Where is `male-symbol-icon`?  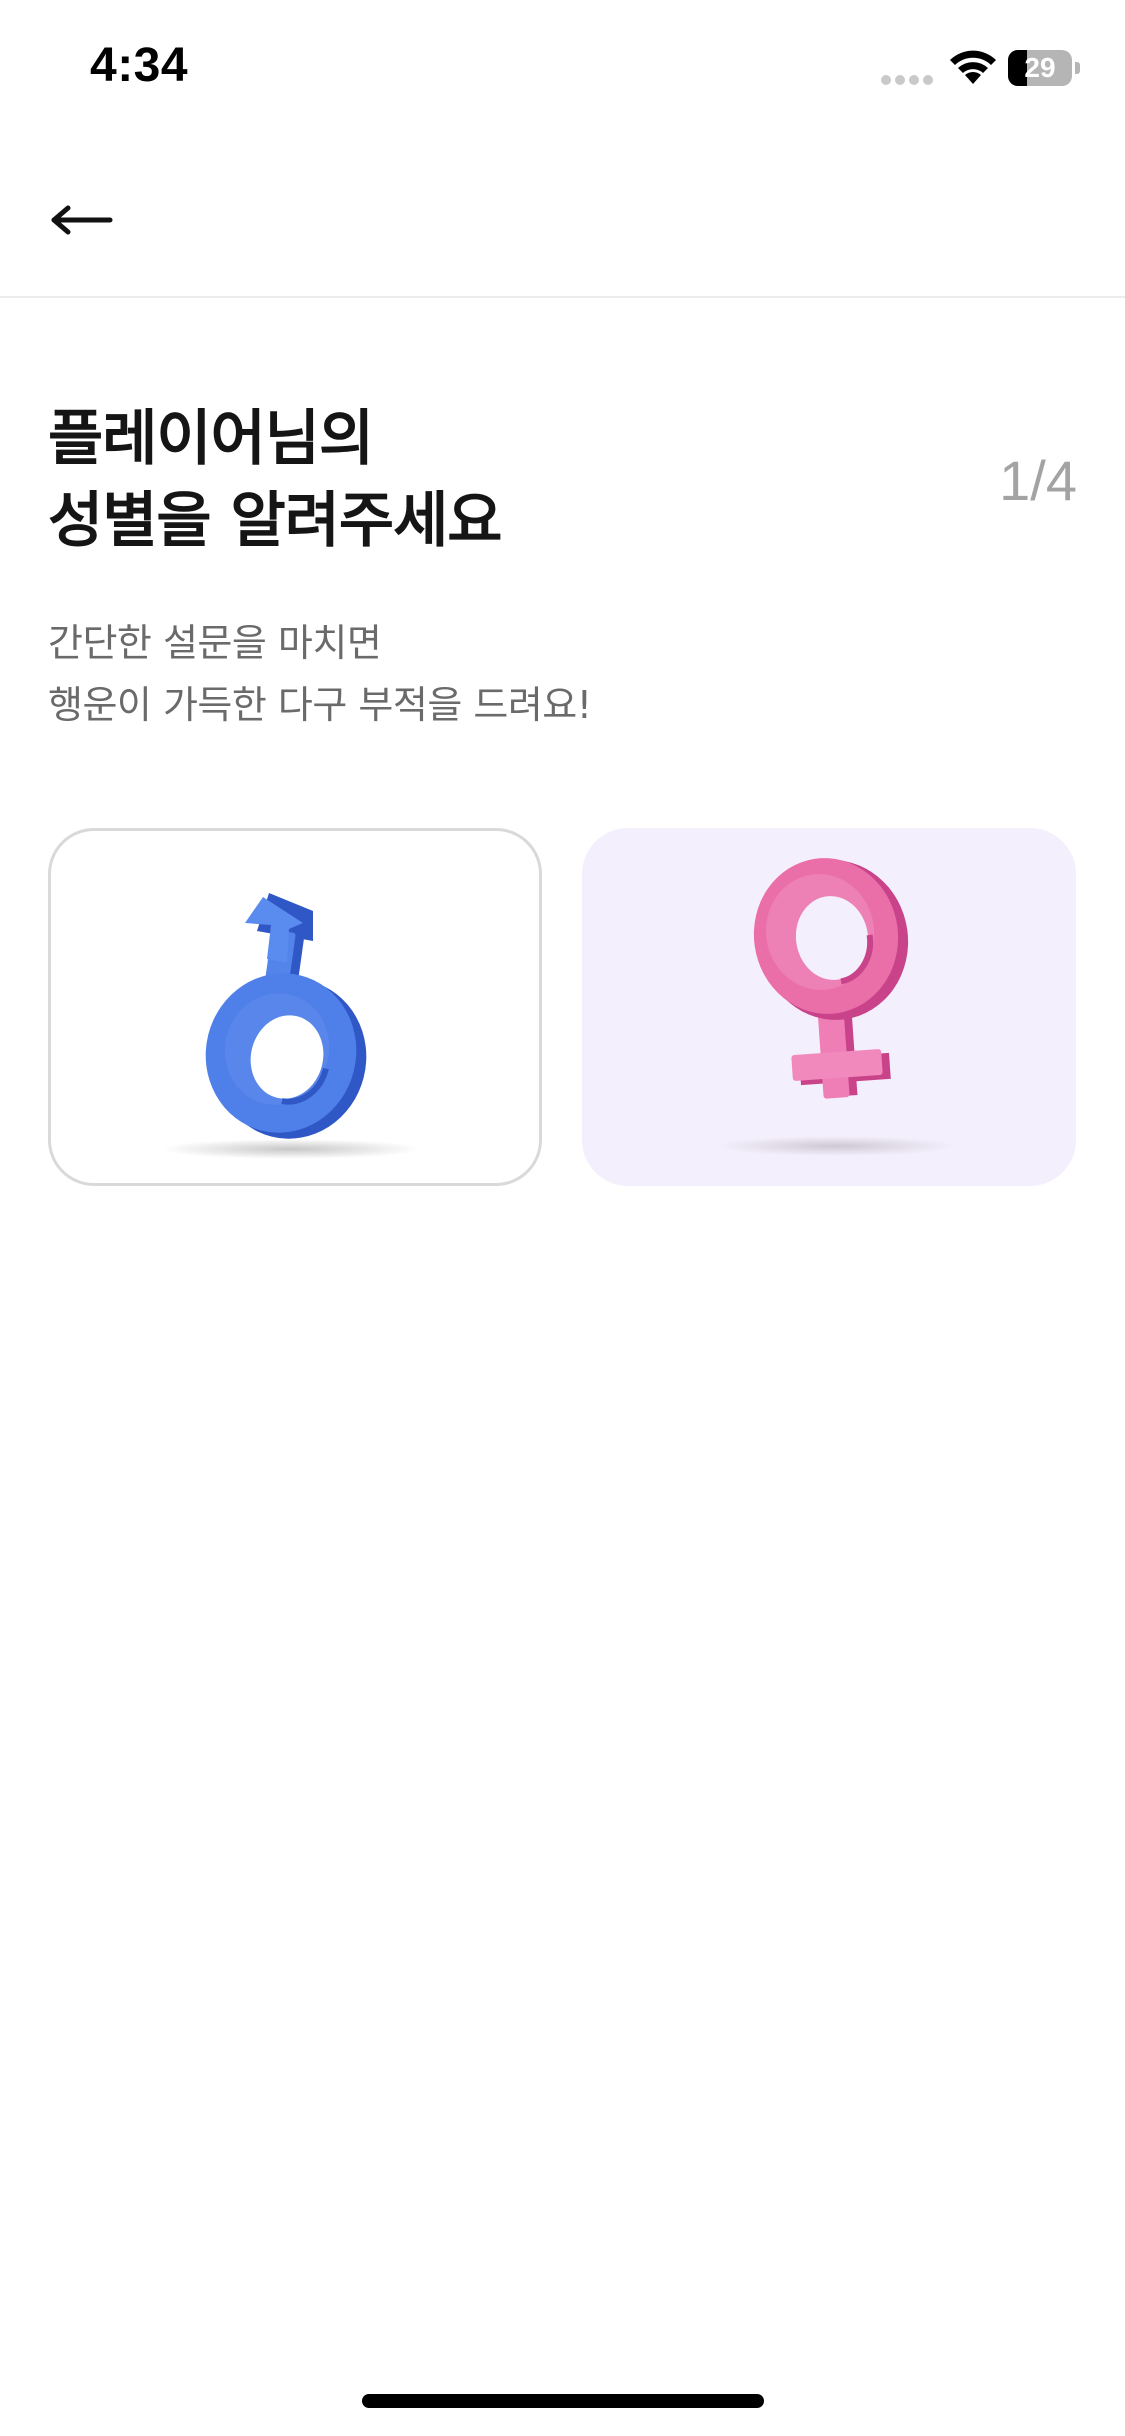 male-symbol-icon is located at coordinates (291, 1026).